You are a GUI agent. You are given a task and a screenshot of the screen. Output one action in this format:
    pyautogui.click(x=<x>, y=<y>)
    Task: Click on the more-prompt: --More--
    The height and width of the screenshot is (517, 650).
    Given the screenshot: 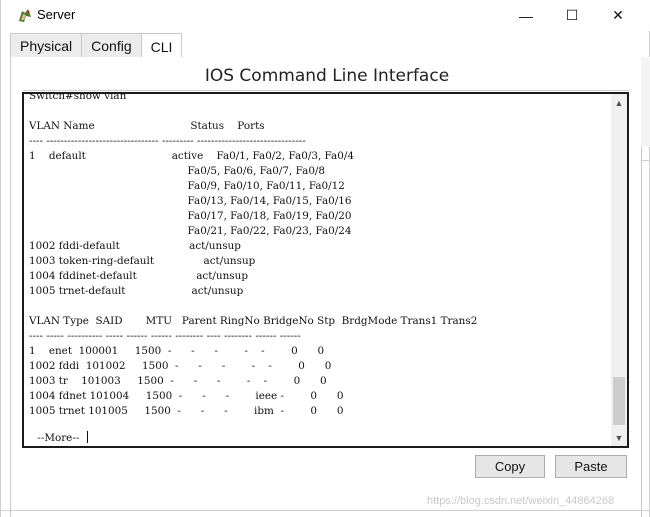 What is the action you would take?
    pyautogui.click(x=61, y=437)
    